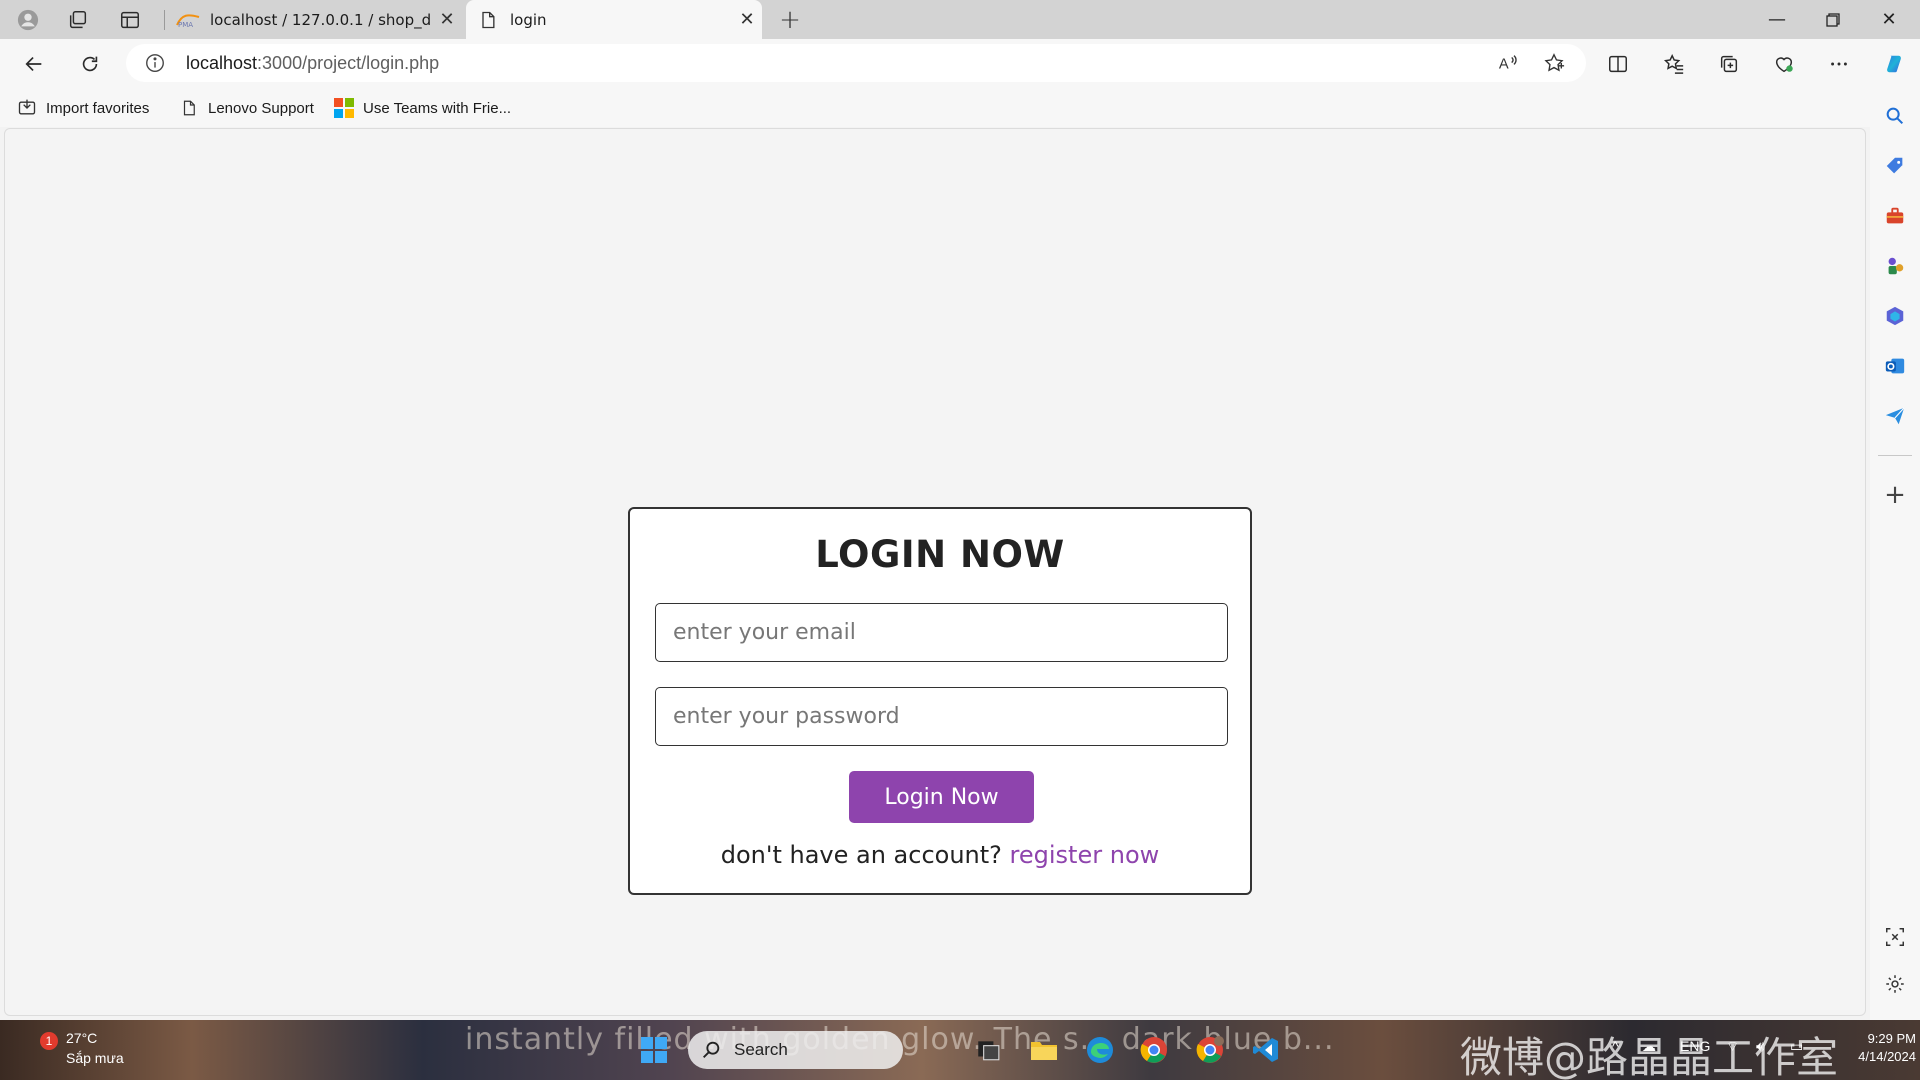  Describe the element at coordinates (1729, 64) in the screenshot. I see `collections-icon` at that location.